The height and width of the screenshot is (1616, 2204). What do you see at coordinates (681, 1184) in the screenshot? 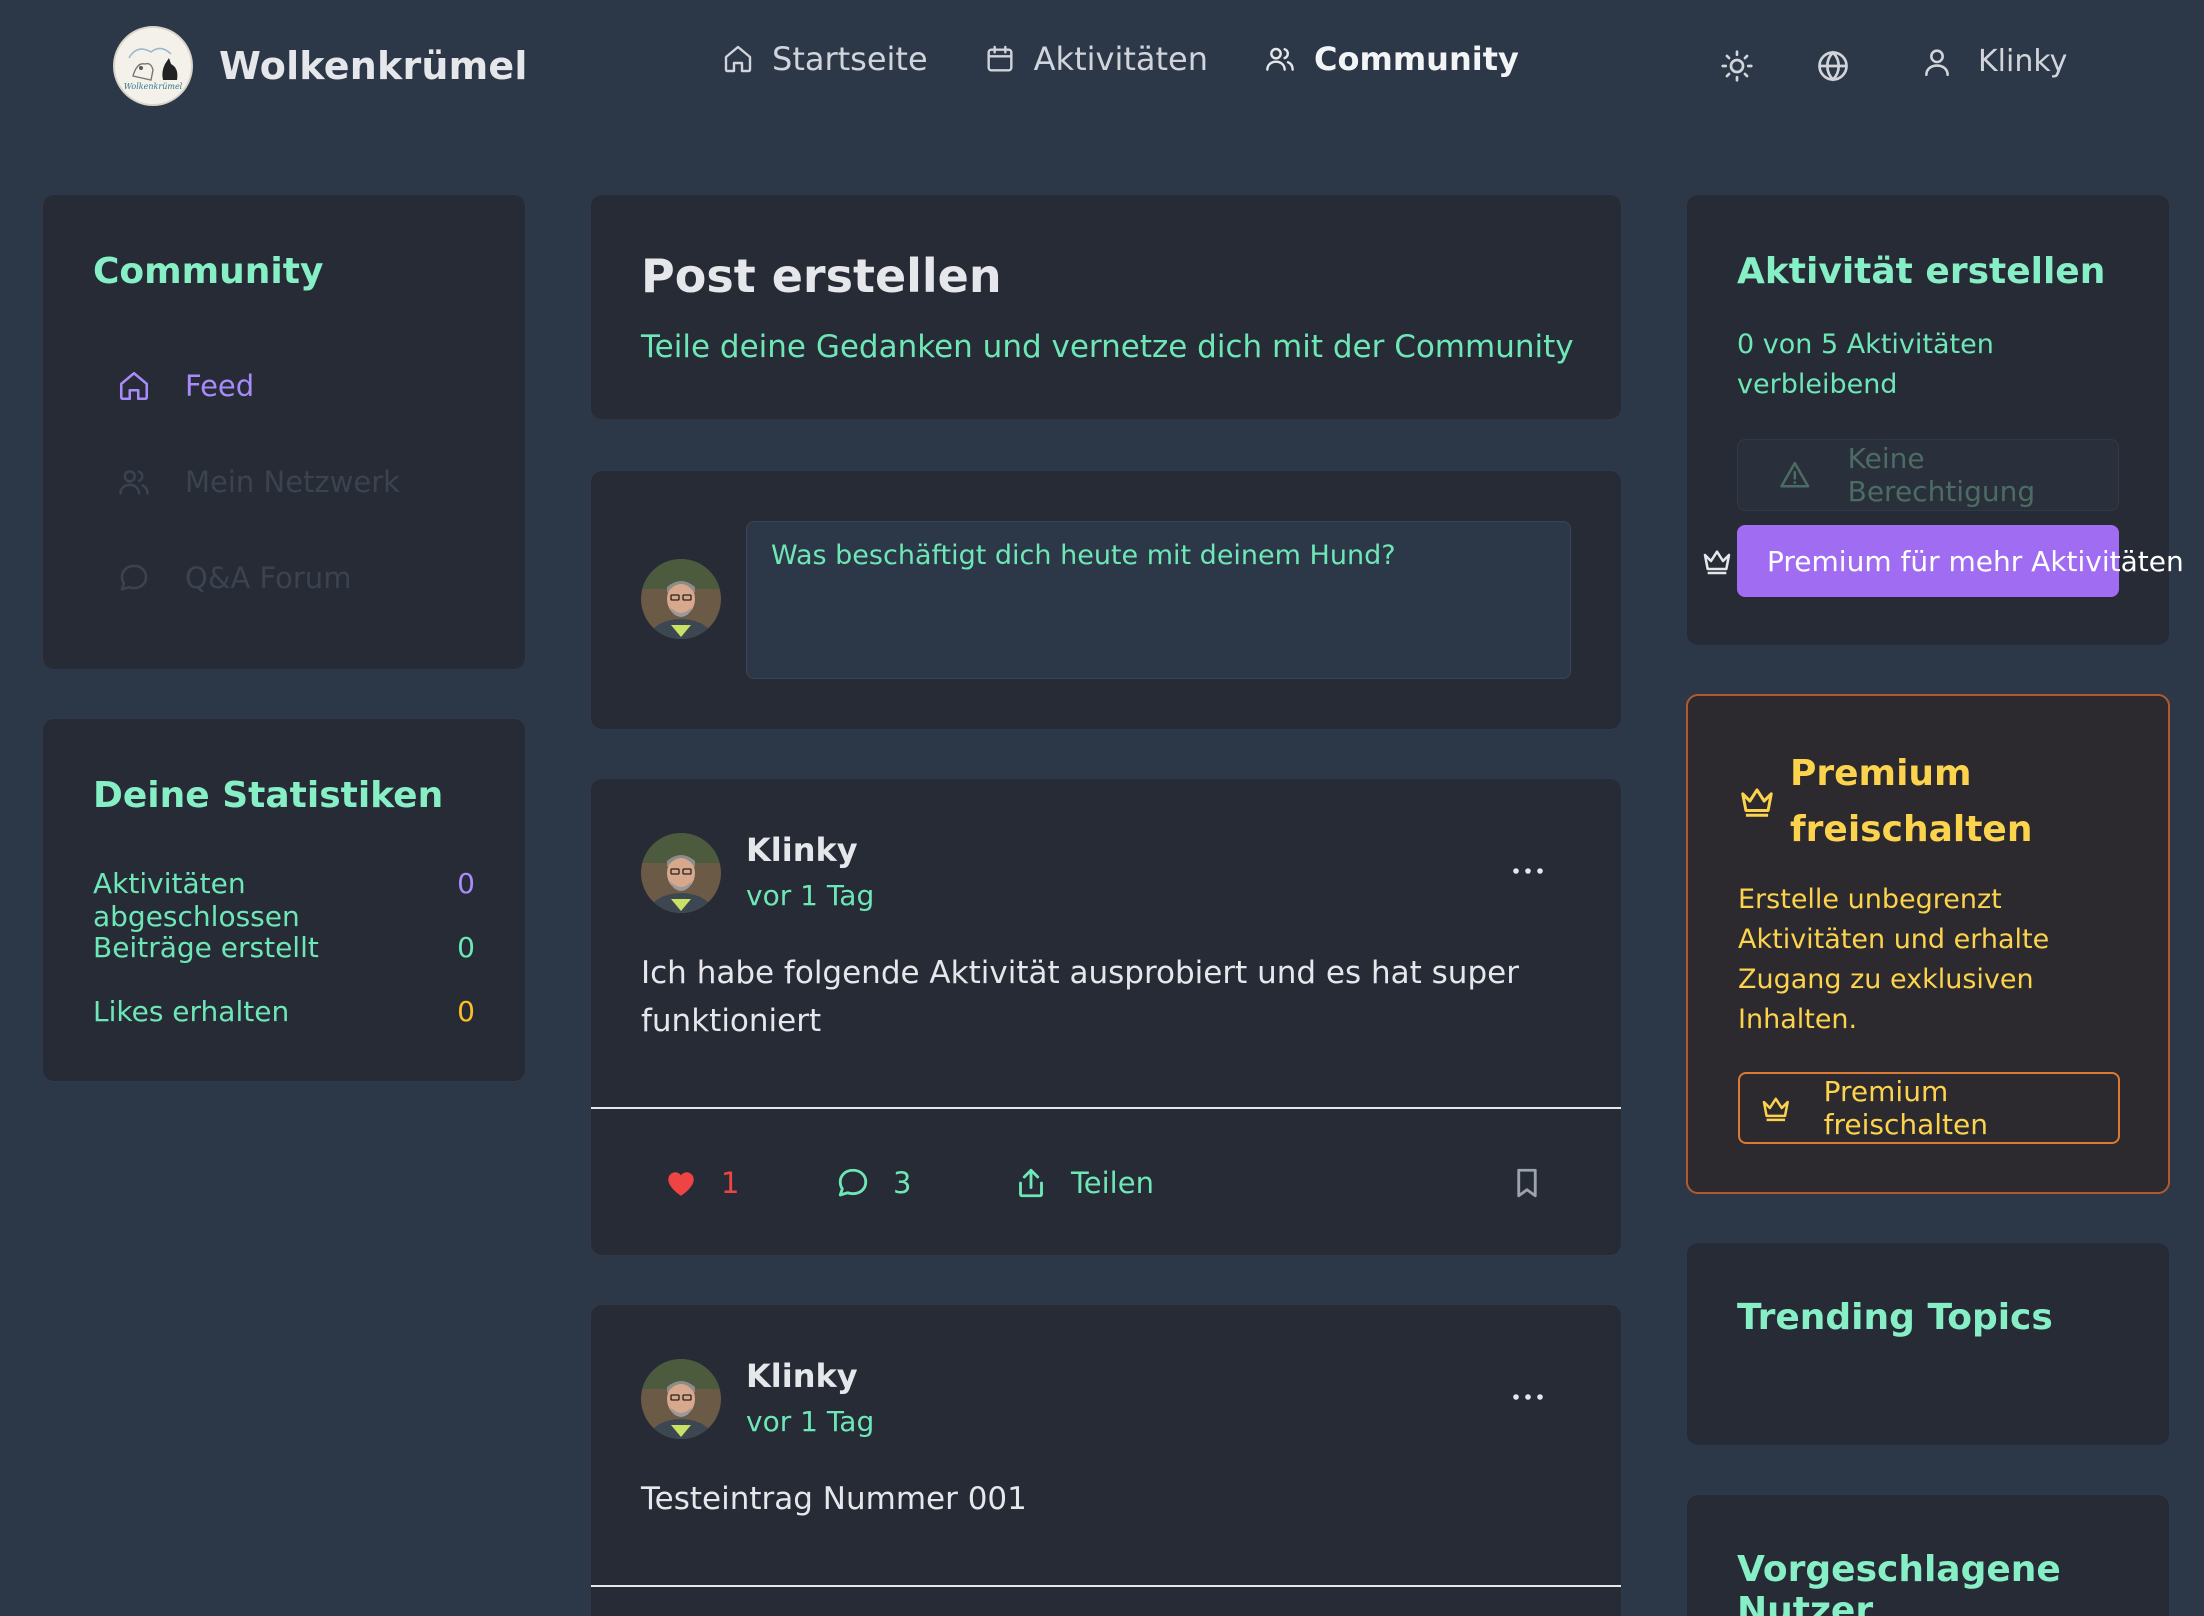
I see `heart-icon` at bounding box center [681, 1184].